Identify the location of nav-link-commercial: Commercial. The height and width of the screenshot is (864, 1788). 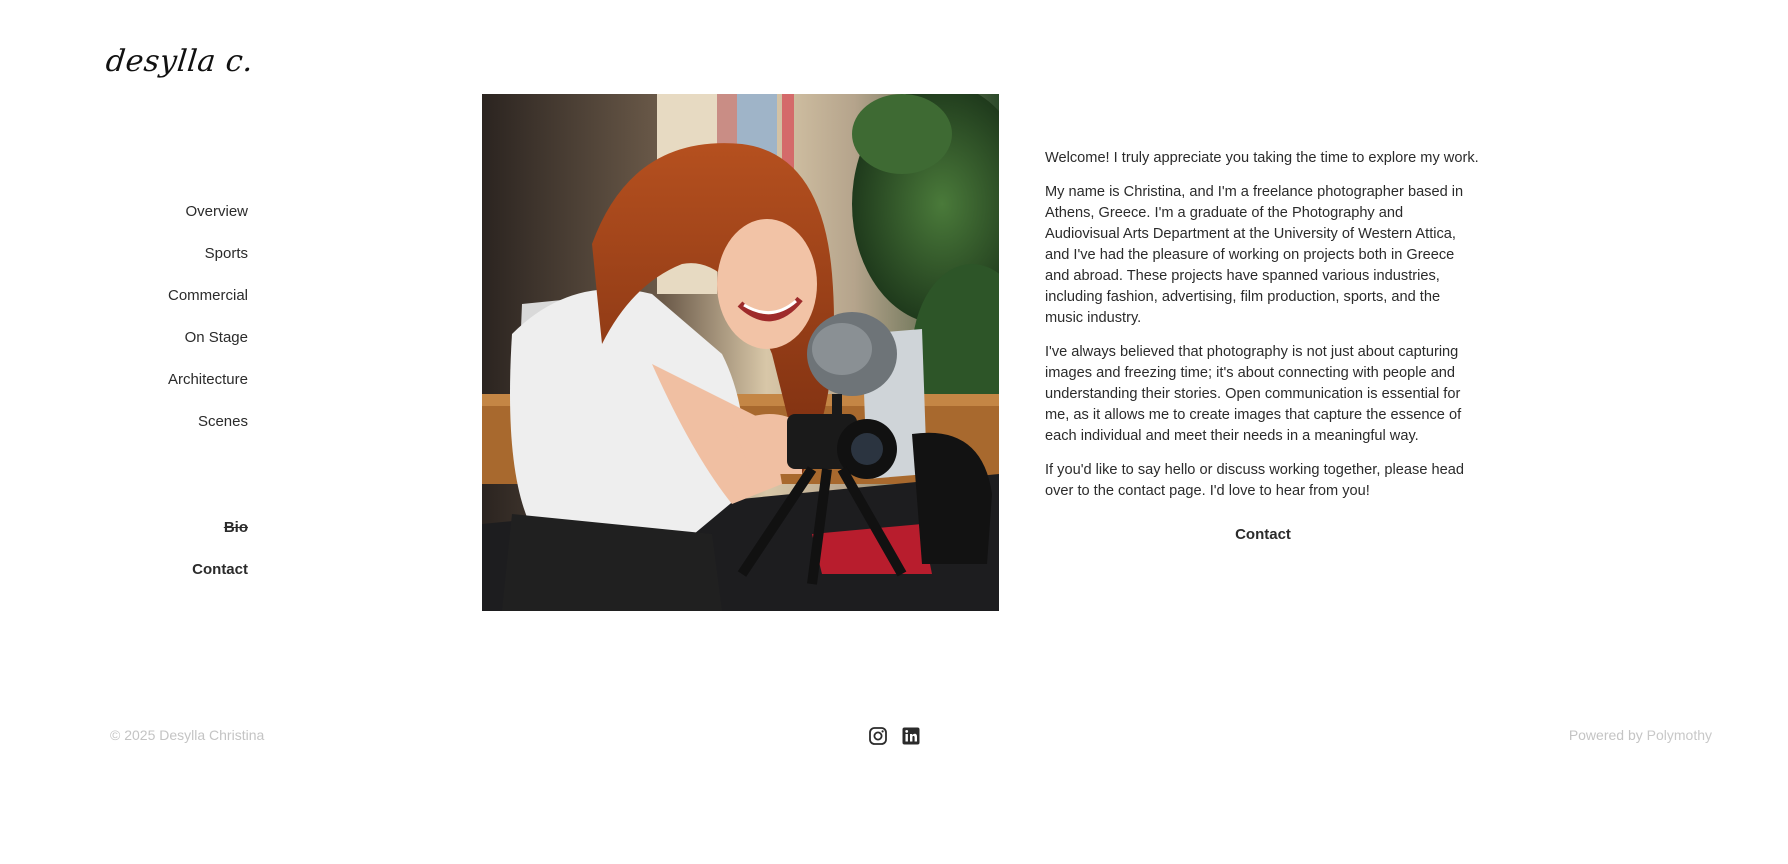
(208, 295).